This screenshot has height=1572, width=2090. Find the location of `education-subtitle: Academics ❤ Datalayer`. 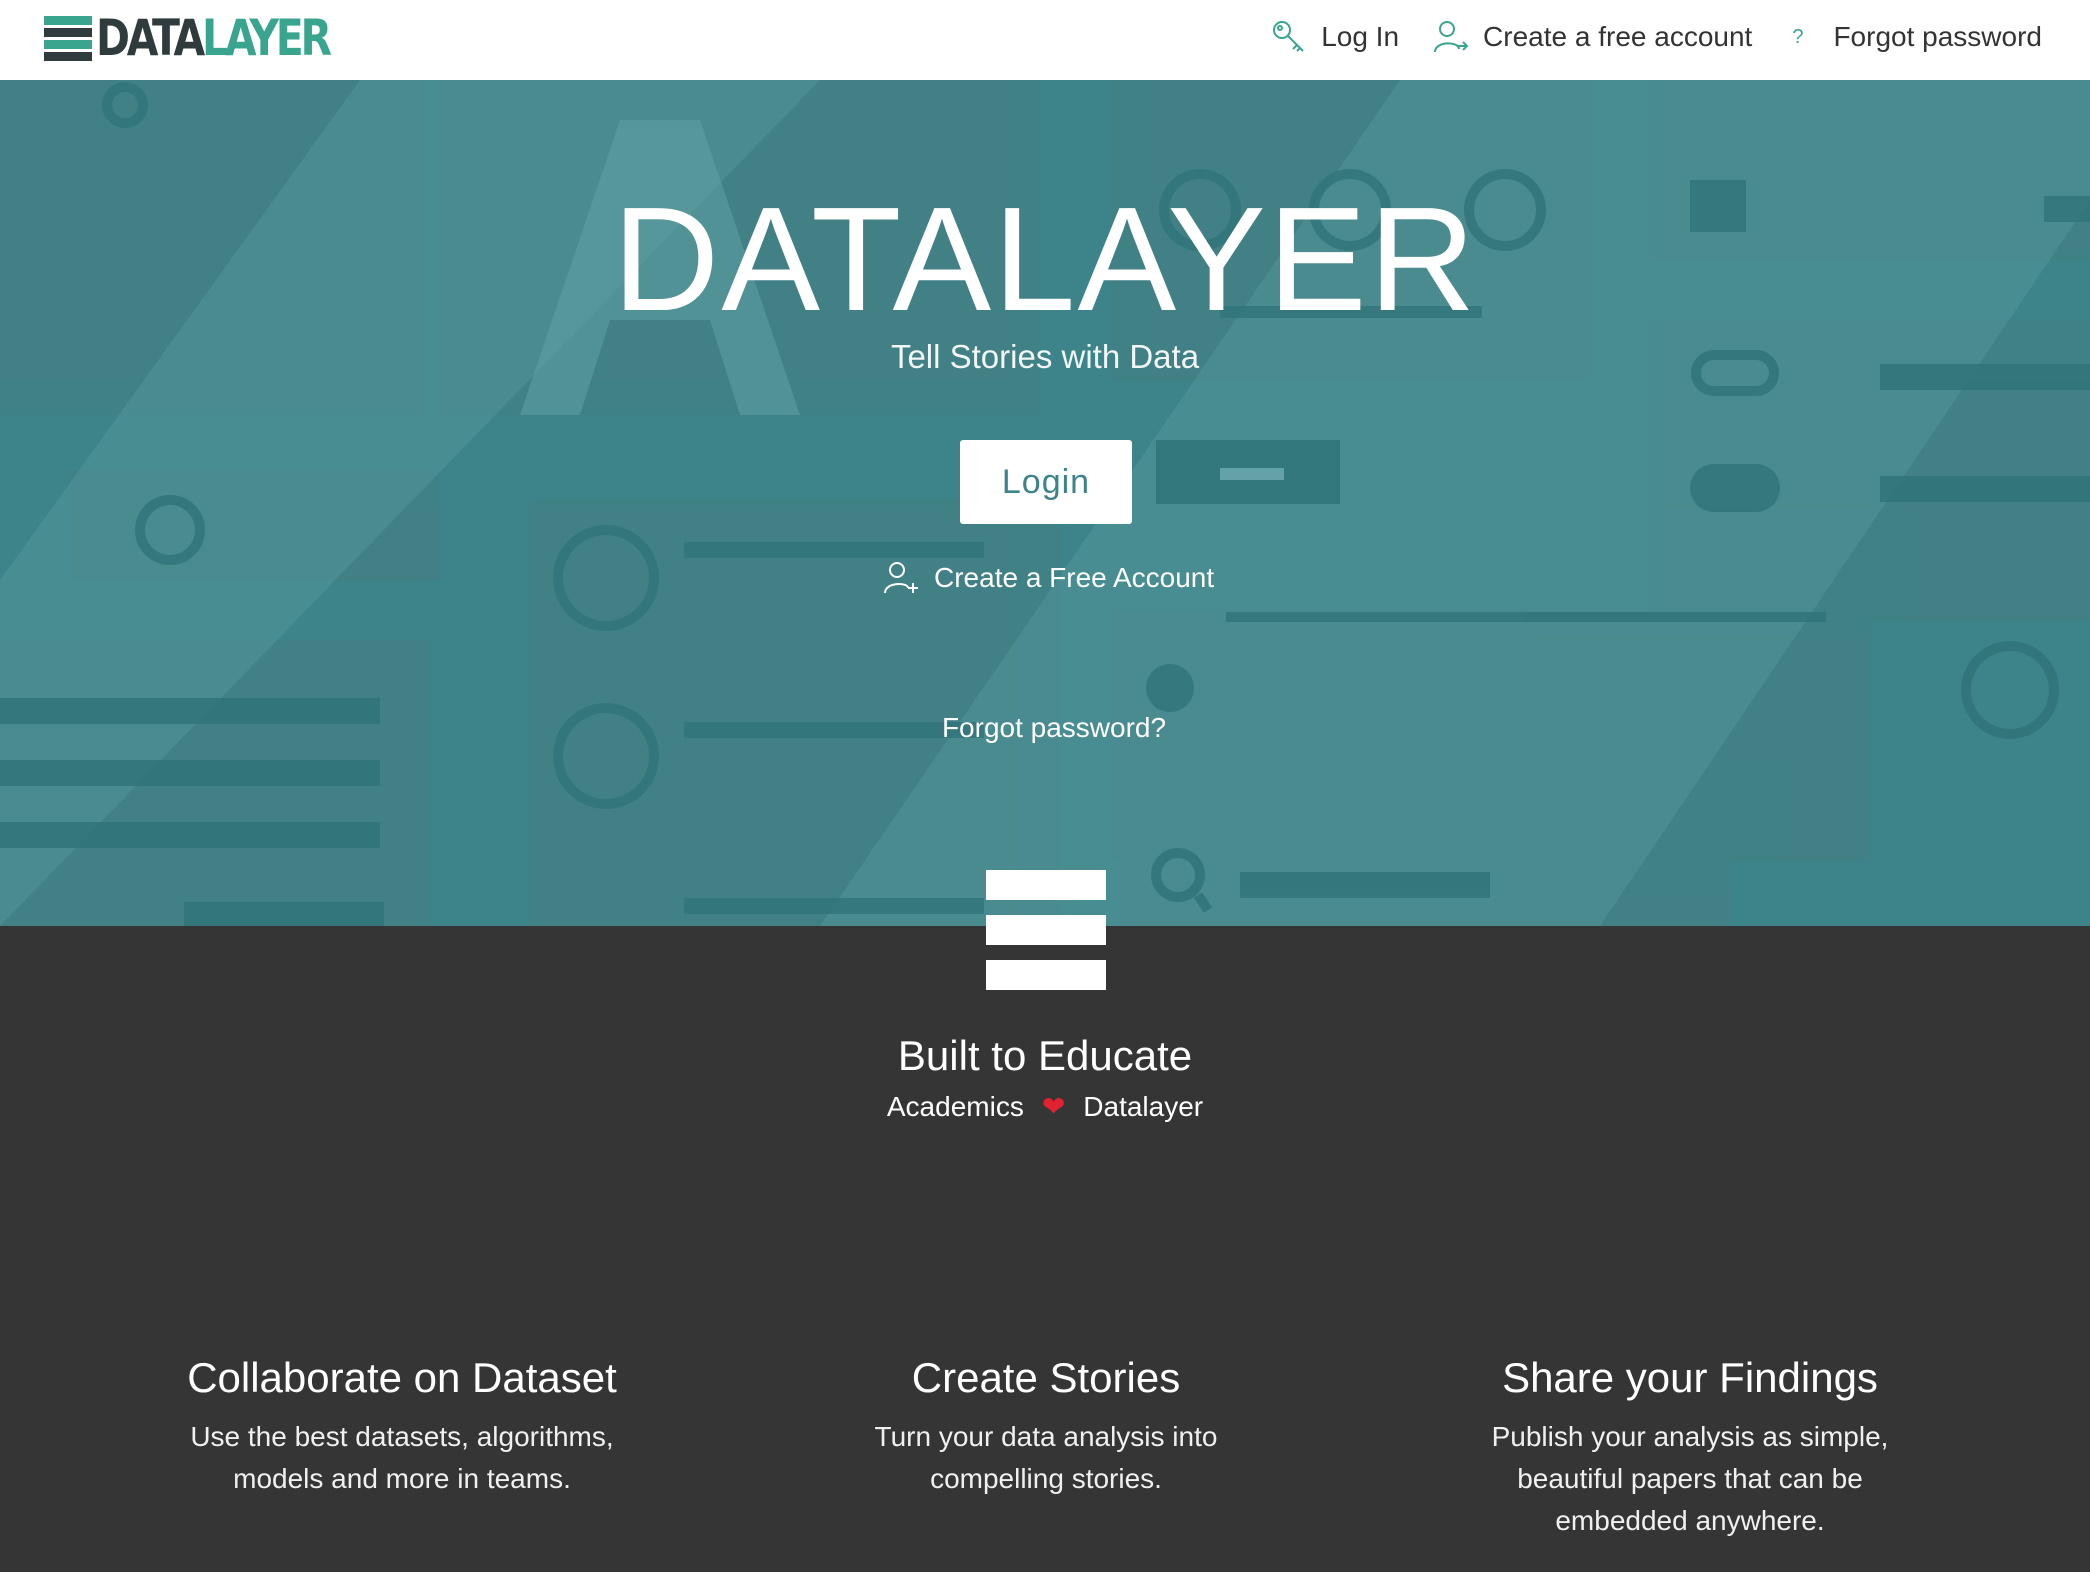

education-subtitle: Academics ❤ Datalayer is located at coordinates (1045, 1106).